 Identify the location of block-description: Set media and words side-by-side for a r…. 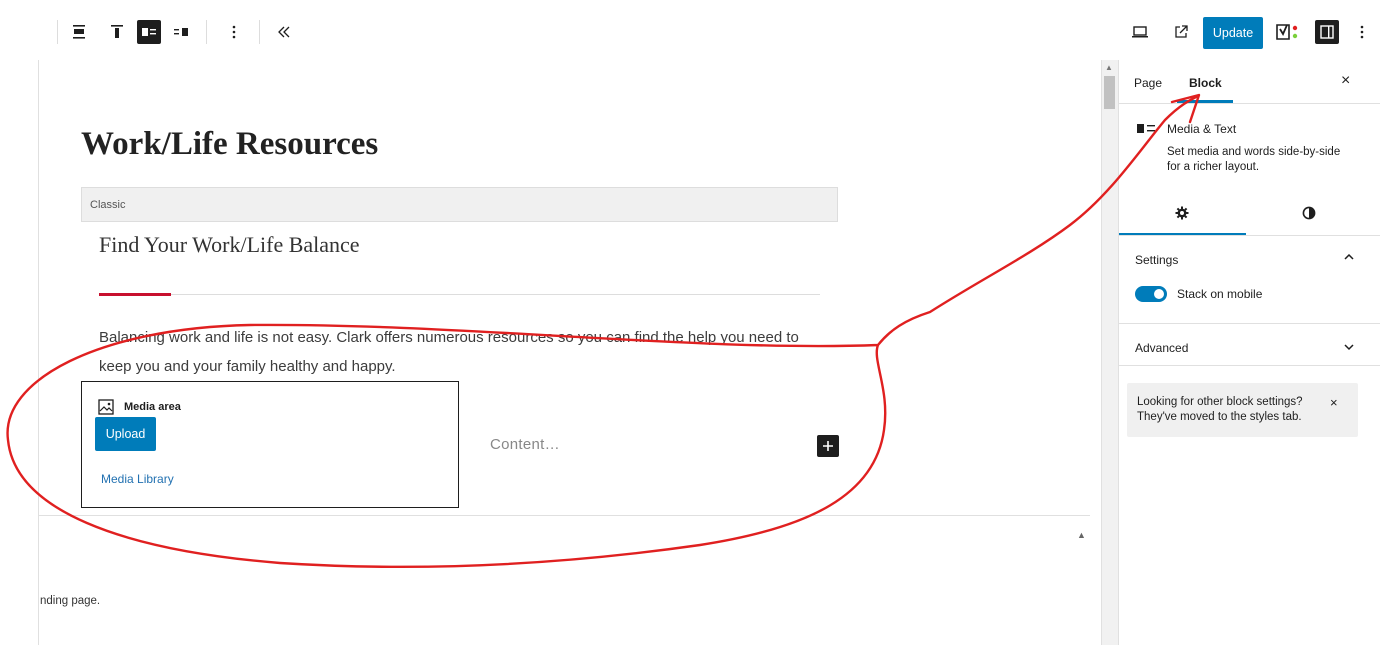
(1254, 159).